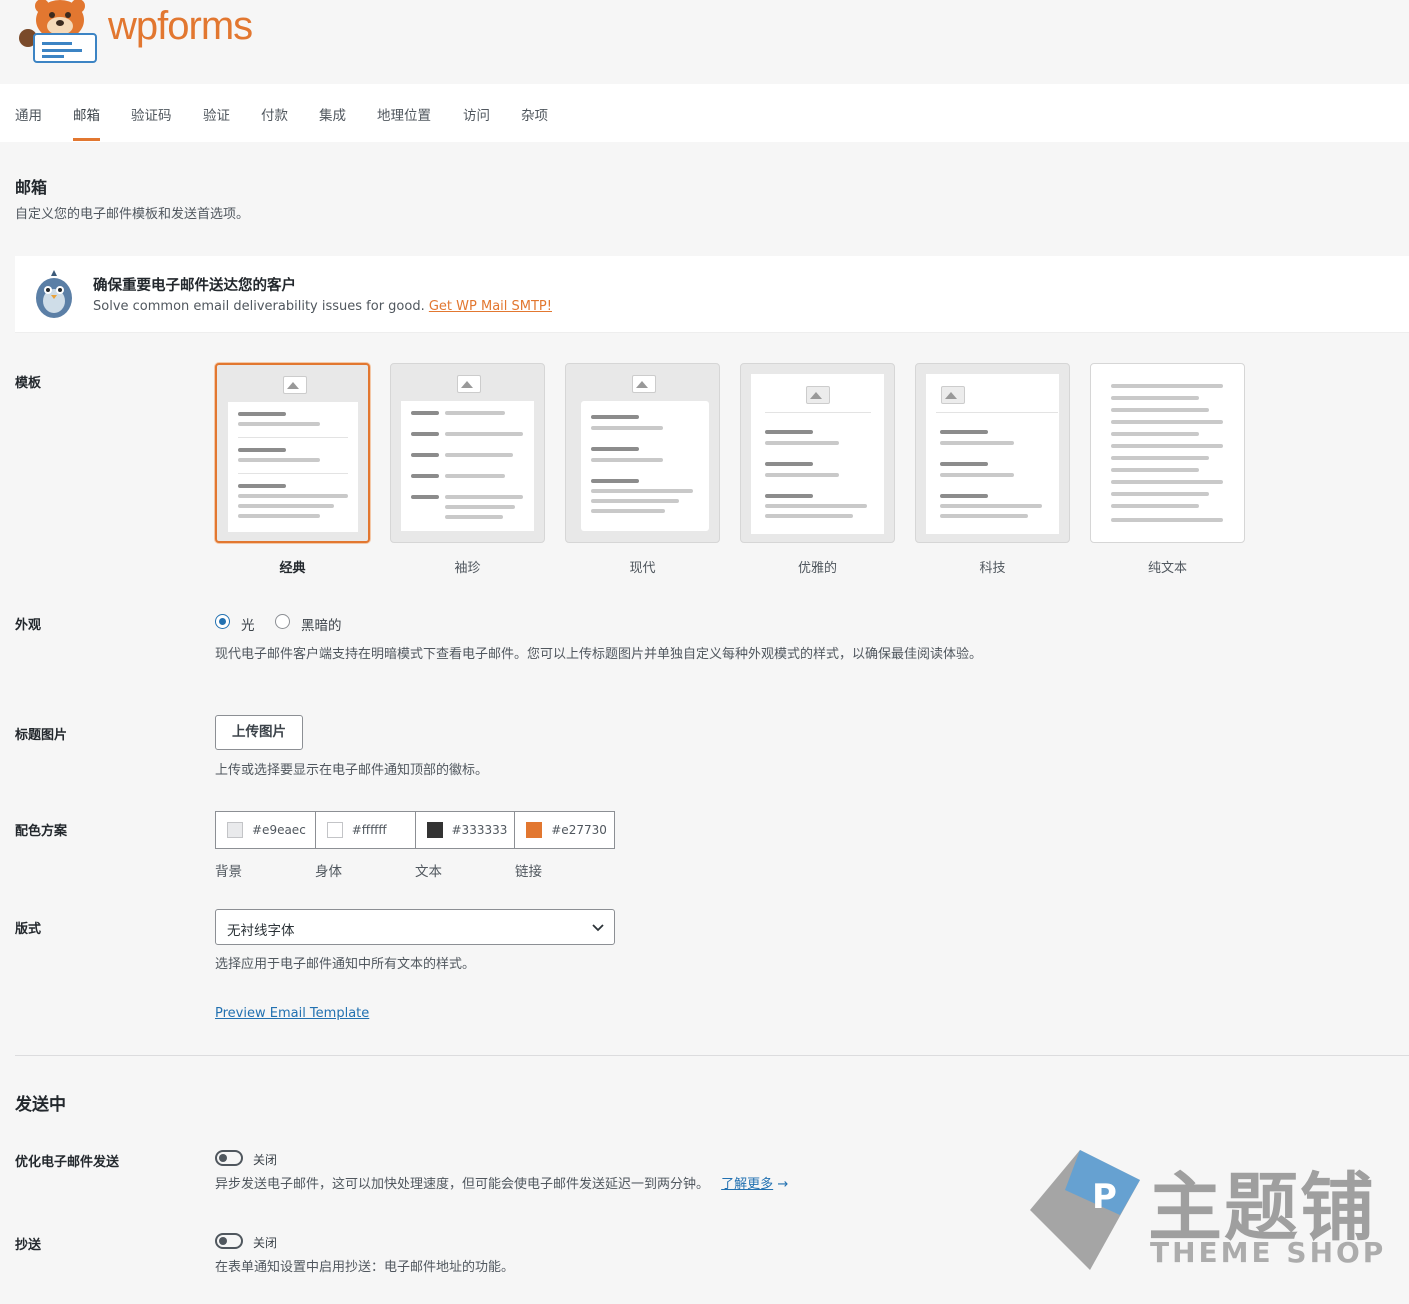  Describe the element at coordinates (476, 121) in the screenshot. I see `tab-access: 访问` at that location.